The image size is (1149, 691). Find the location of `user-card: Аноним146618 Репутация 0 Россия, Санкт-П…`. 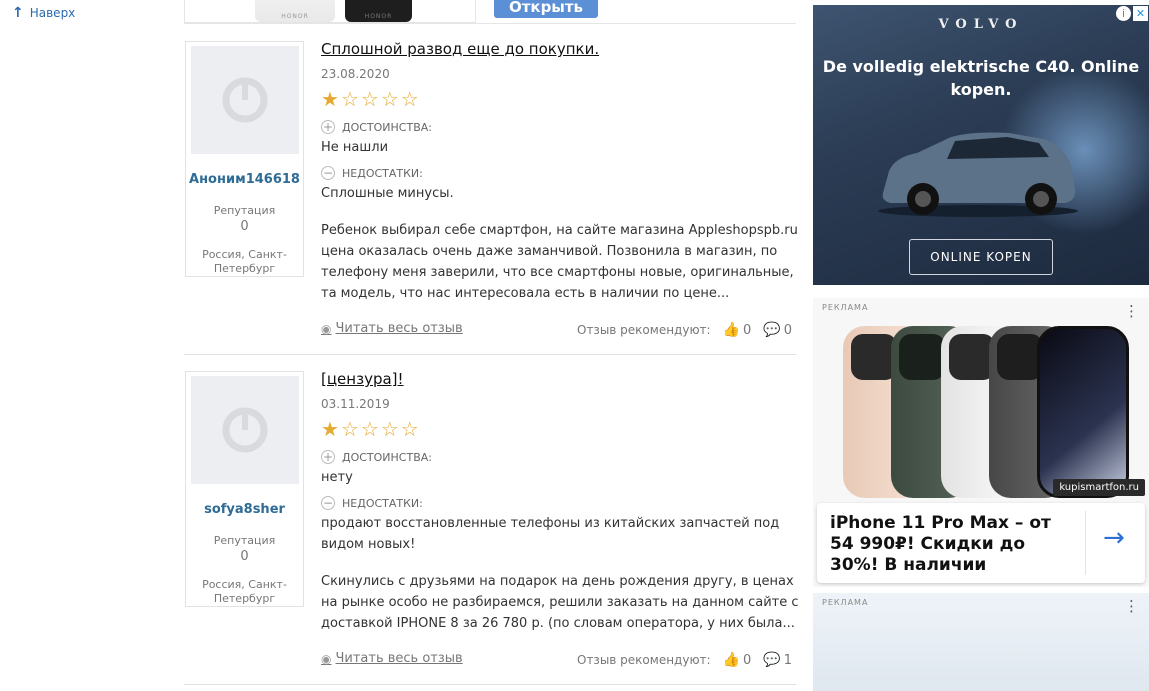

user-card: Аноним146618 Репутация 0 Россия, Санкт-П… is located at coordinates (244, 159).